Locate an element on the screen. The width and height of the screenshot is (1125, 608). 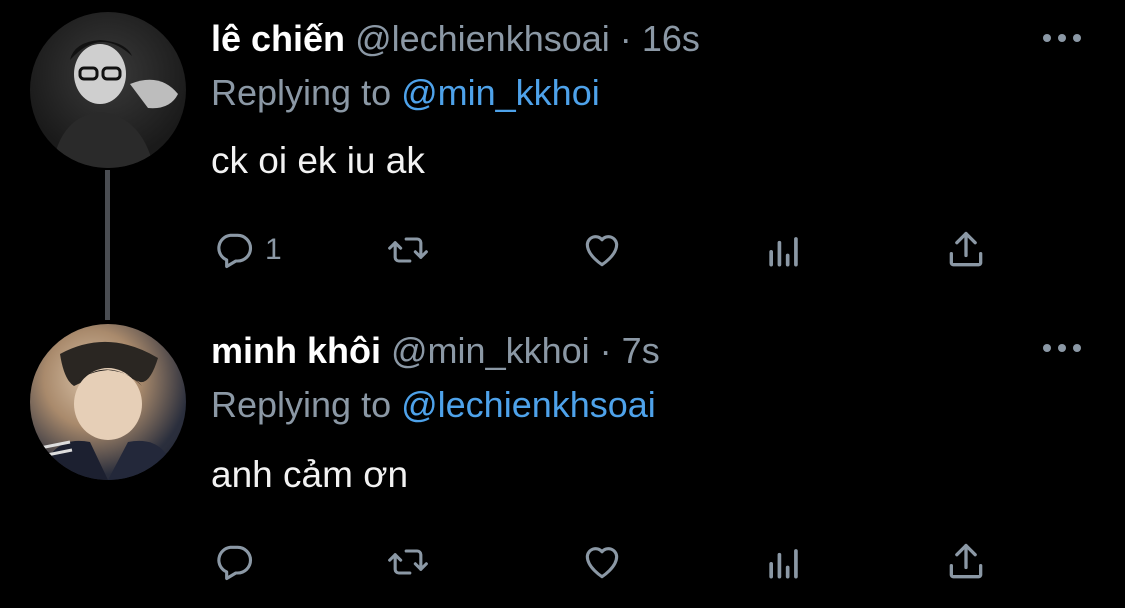
reply-button: 1 is located at coordinates (246, 250).